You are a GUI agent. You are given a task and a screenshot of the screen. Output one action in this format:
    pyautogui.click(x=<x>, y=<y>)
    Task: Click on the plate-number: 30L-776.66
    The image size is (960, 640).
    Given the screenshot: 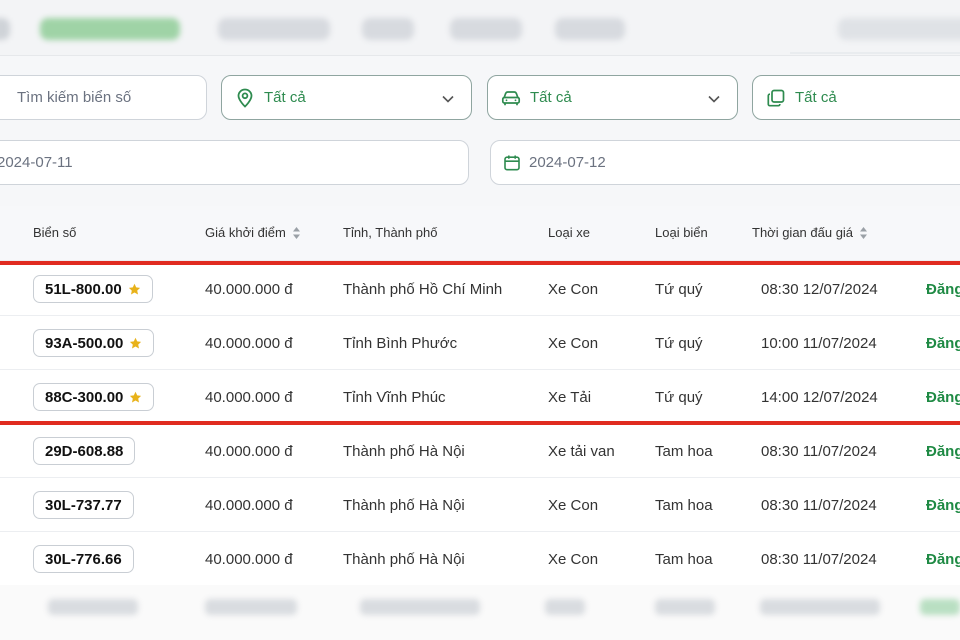 What is the action you would take?
    pyautogui.click(x=83, y=559)
    